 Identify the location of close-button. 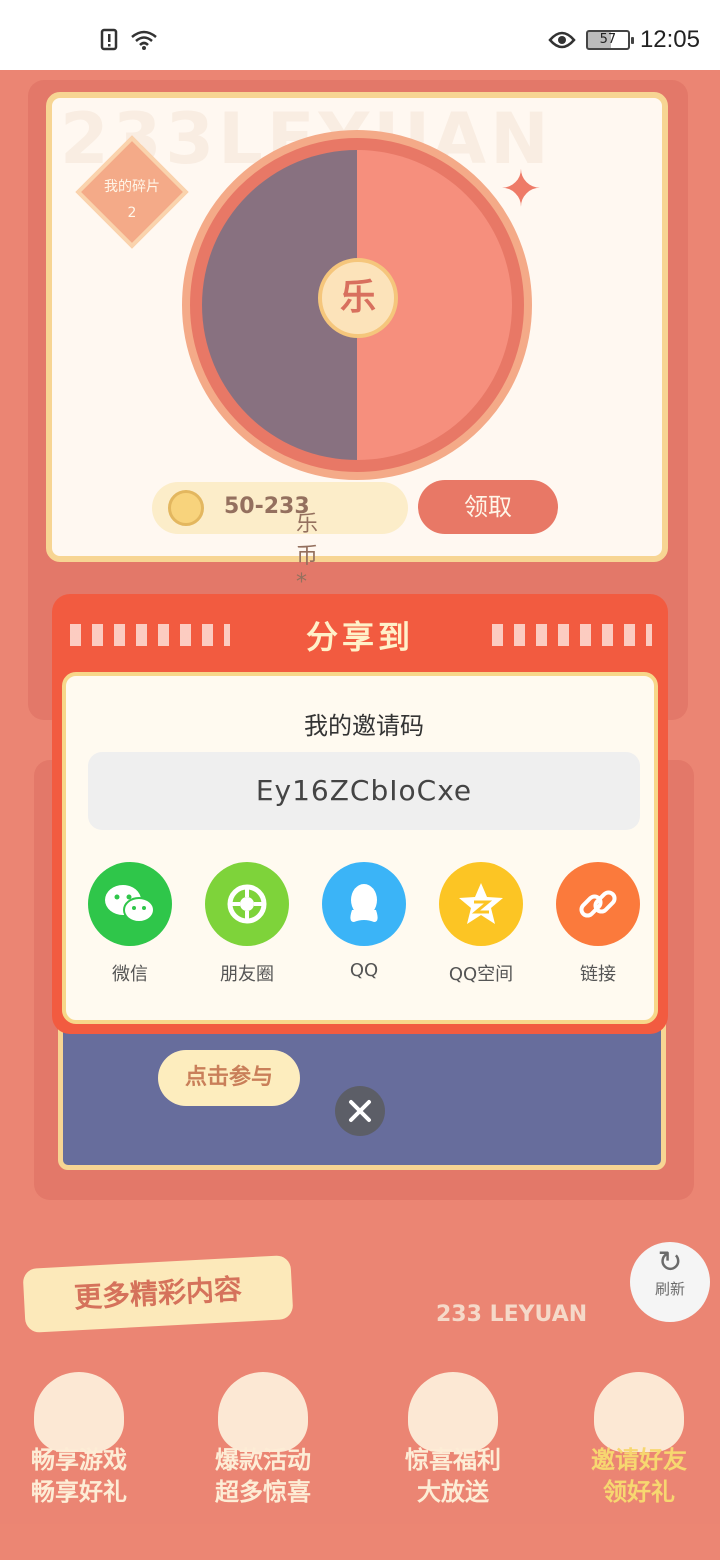
(360, 1111).